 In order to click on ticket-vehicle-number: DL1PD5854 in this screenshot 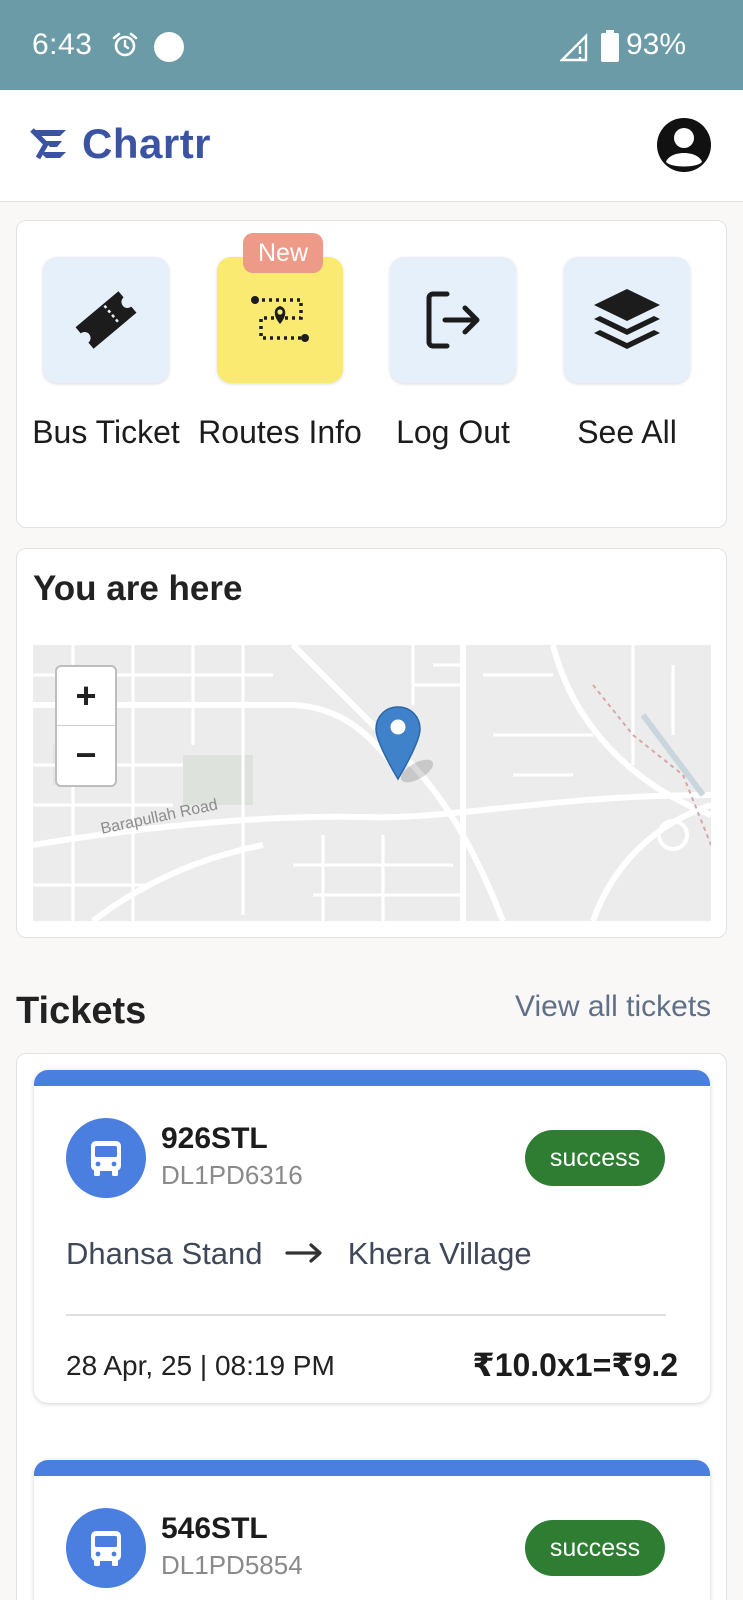, I will do `click(232, 1565)`.